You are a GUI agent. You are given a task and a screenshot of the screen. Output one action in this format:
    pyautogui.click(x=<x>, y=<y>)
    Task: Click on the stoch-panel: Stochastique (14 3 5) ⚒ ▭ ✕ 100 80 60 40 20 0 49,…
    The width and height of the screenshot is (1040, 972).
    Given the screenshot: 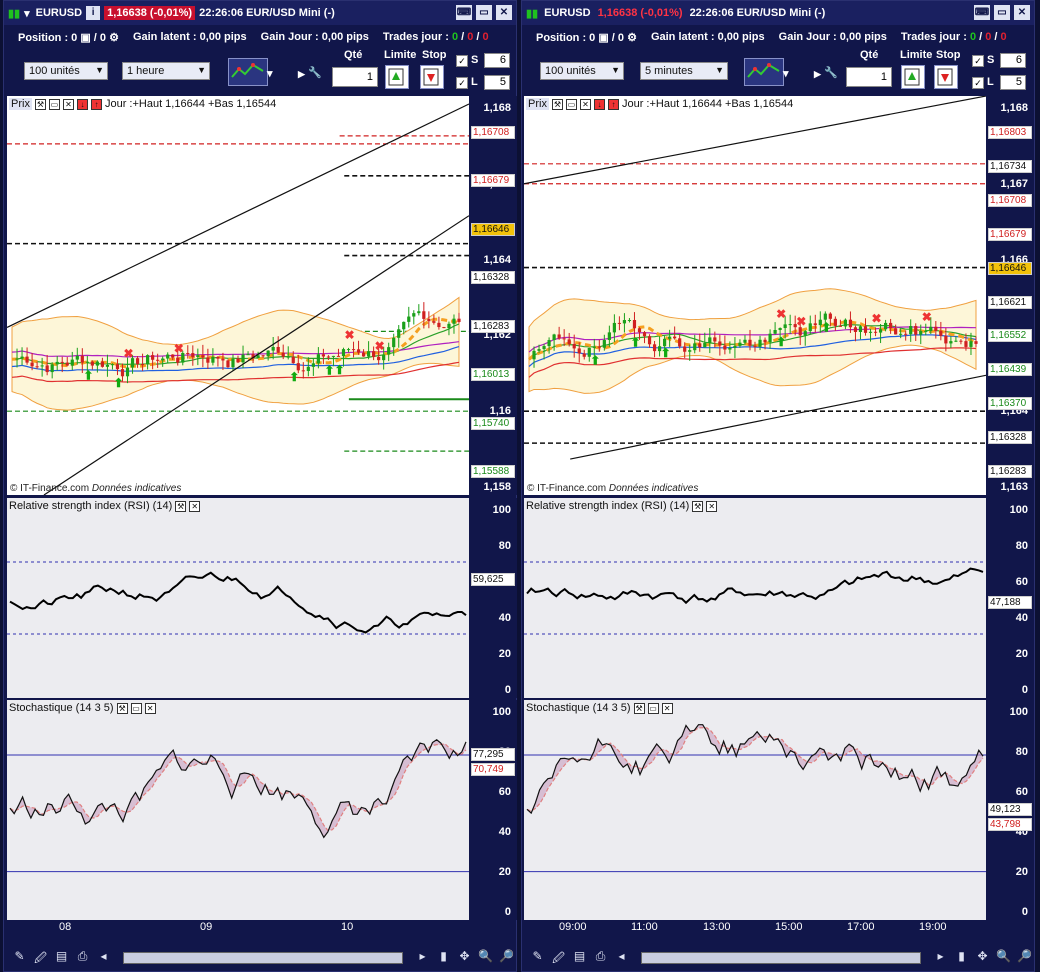 What is the action you would take?
    pyautogui.click(x=779, y=810)
    